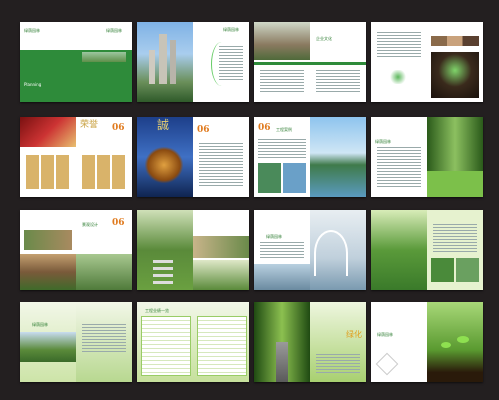 The width and height of the screenshot is (499, 400). What do you see at coordinates (104, 250) in the screenshot?
I see `page-house-right: 06 景观设计` at bounding box center [104, 250].